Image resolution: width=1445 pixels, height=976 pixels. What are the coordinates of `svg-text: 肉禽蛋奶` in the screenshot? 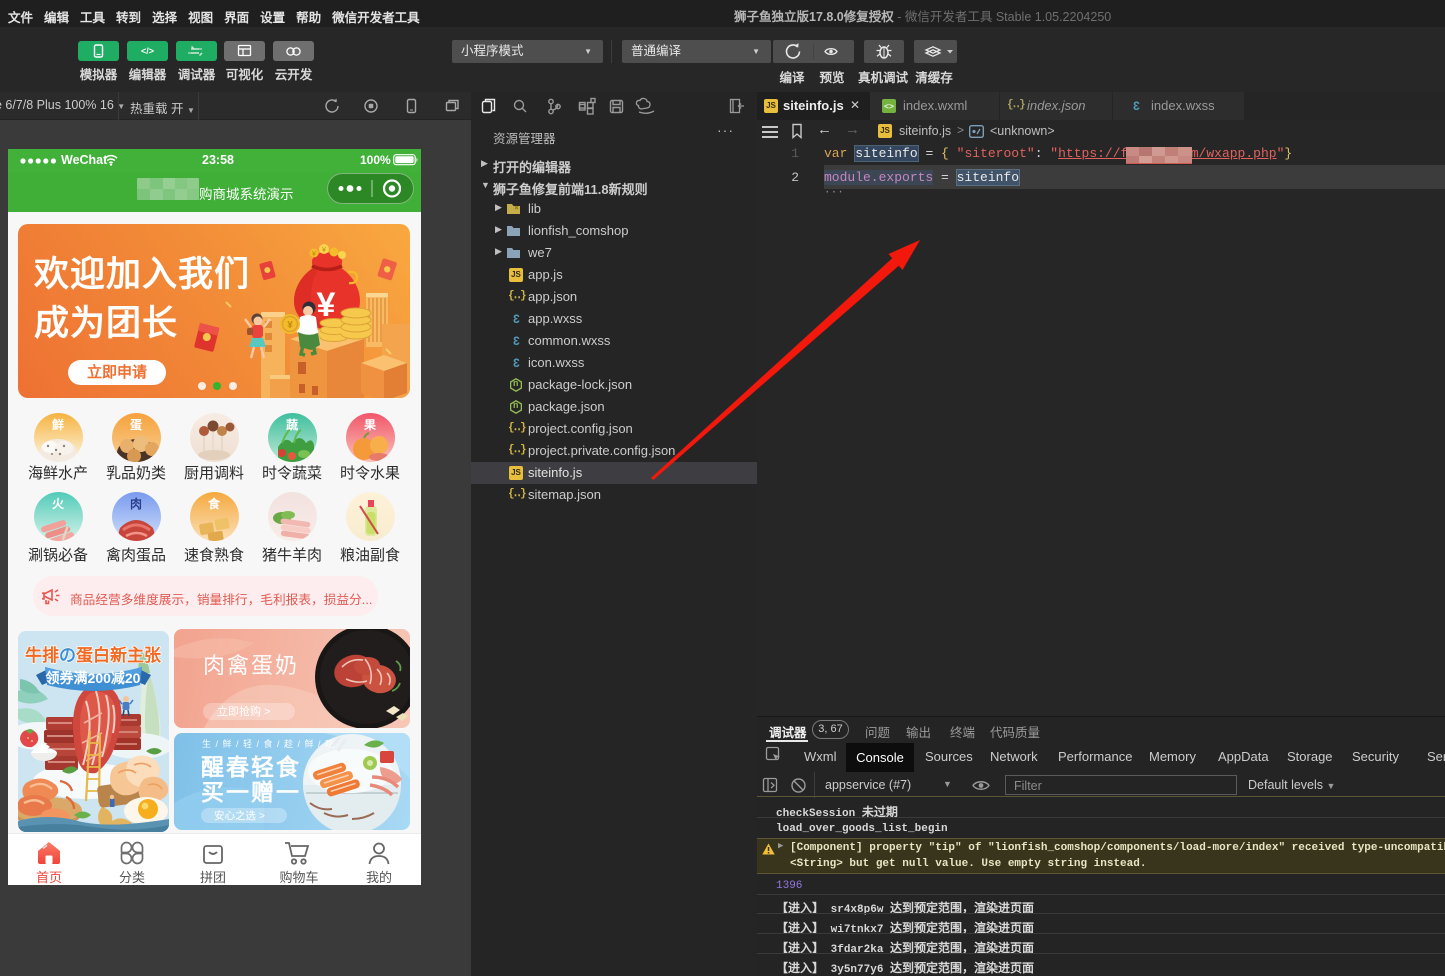 It's located at (251, 665).